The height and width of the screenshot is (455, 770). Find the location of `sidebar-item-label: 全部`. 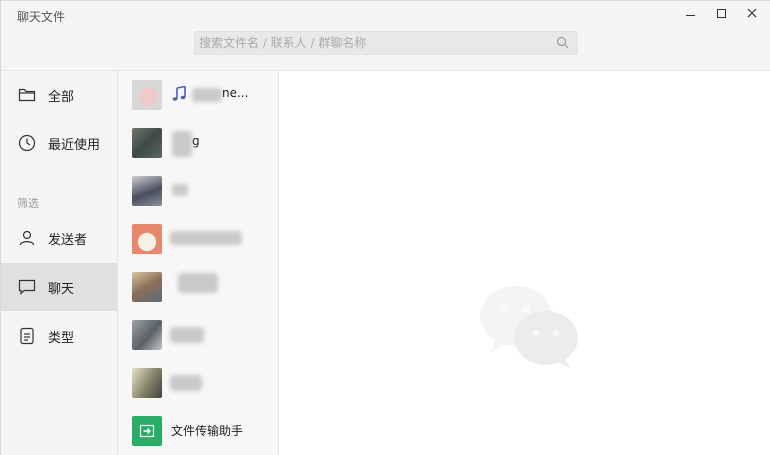

sidebar-item-label: 全部 is located at coordinates (61, 97).